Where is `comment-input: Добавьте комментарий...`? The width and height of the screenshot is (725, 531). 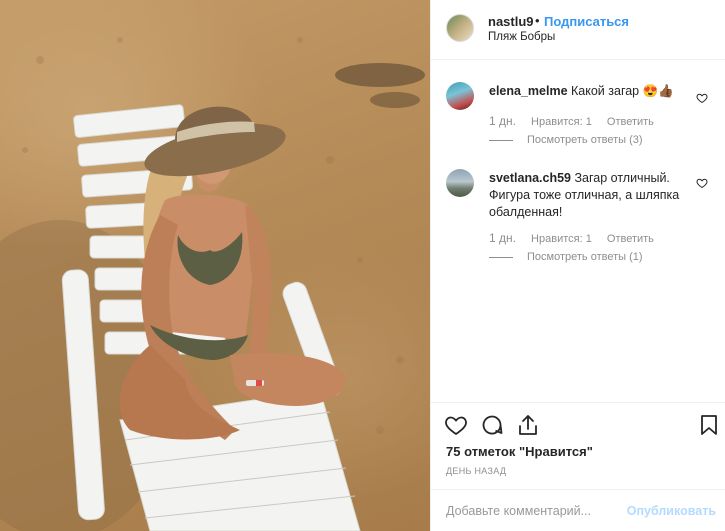 comment-input: Добавьте комментарий... is located at coordinates (518, 511).